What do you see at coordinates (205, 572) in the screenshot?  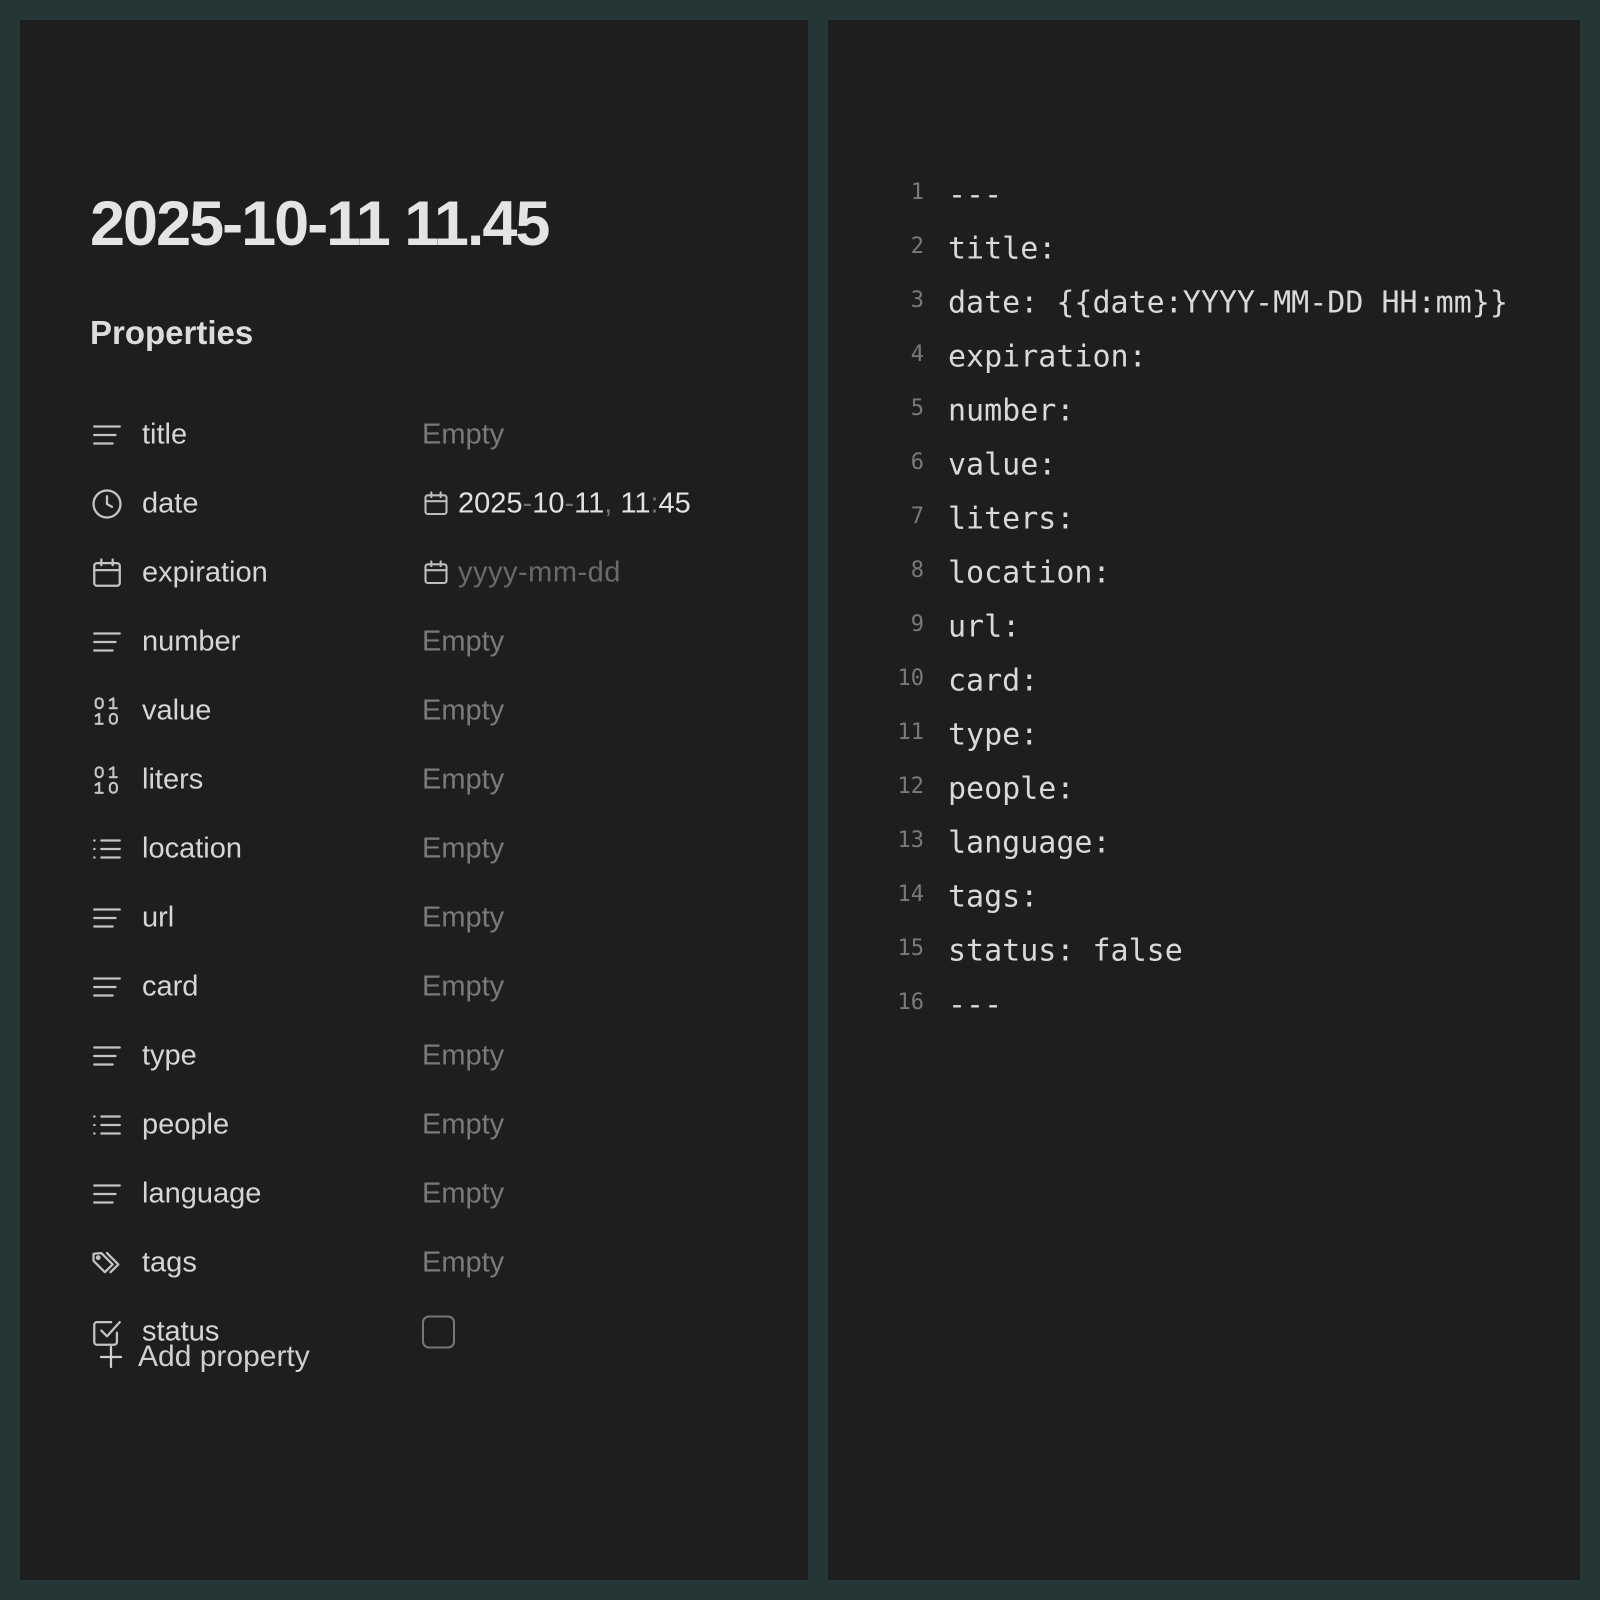 I see `property-key: expiration` at bounding box center [205, 572].